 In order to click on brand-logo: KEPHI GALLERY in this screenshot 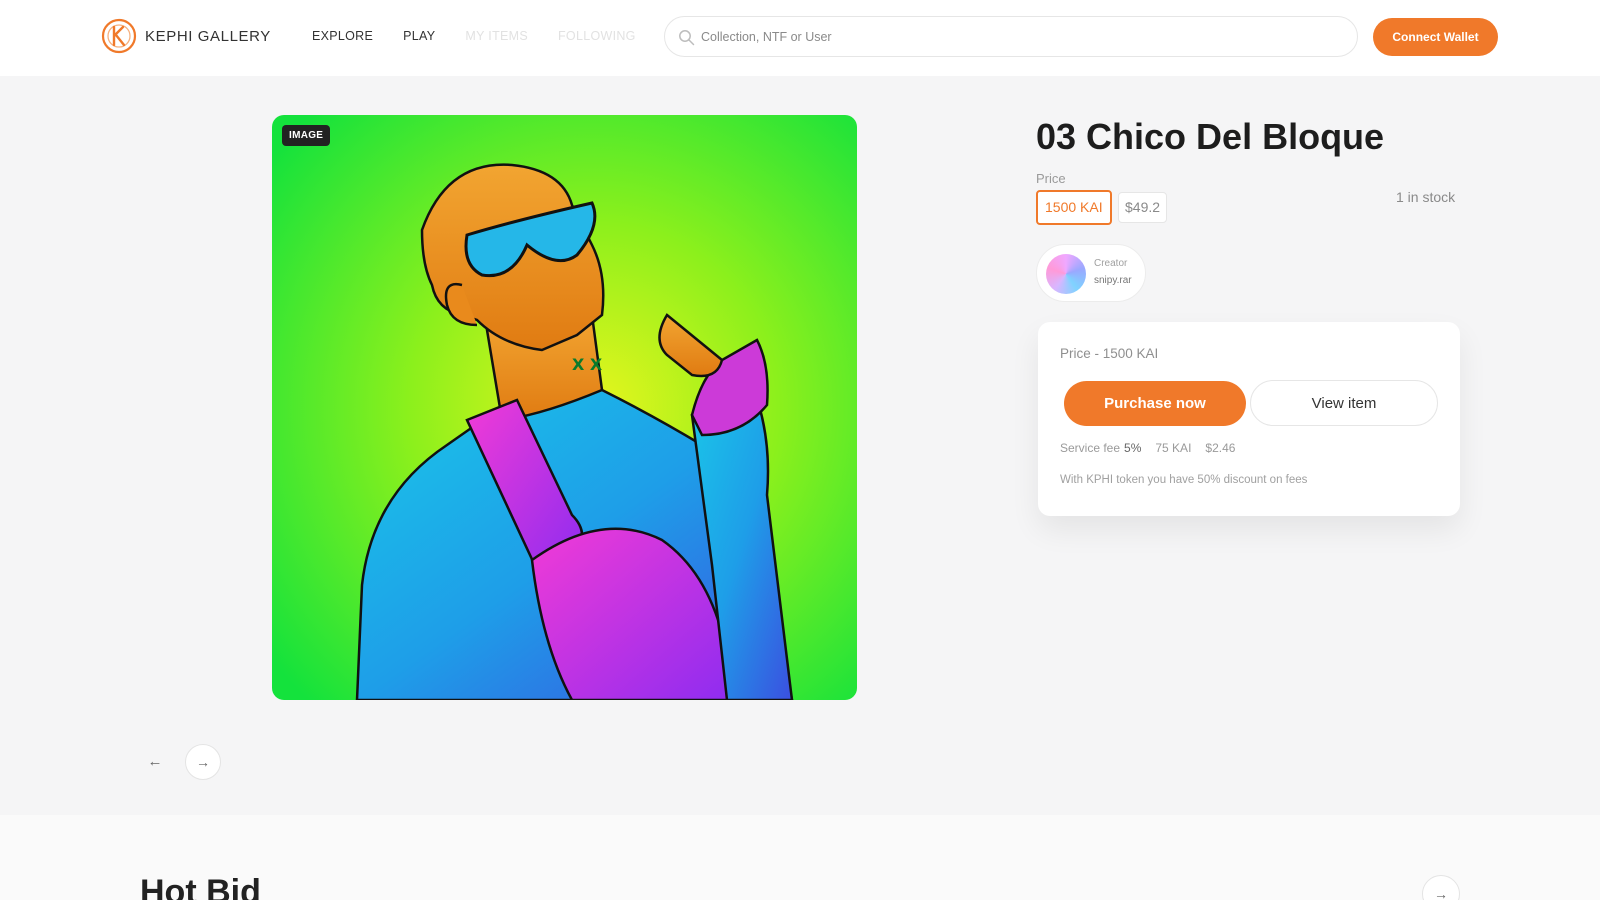, I will do `click(185, 36)`.